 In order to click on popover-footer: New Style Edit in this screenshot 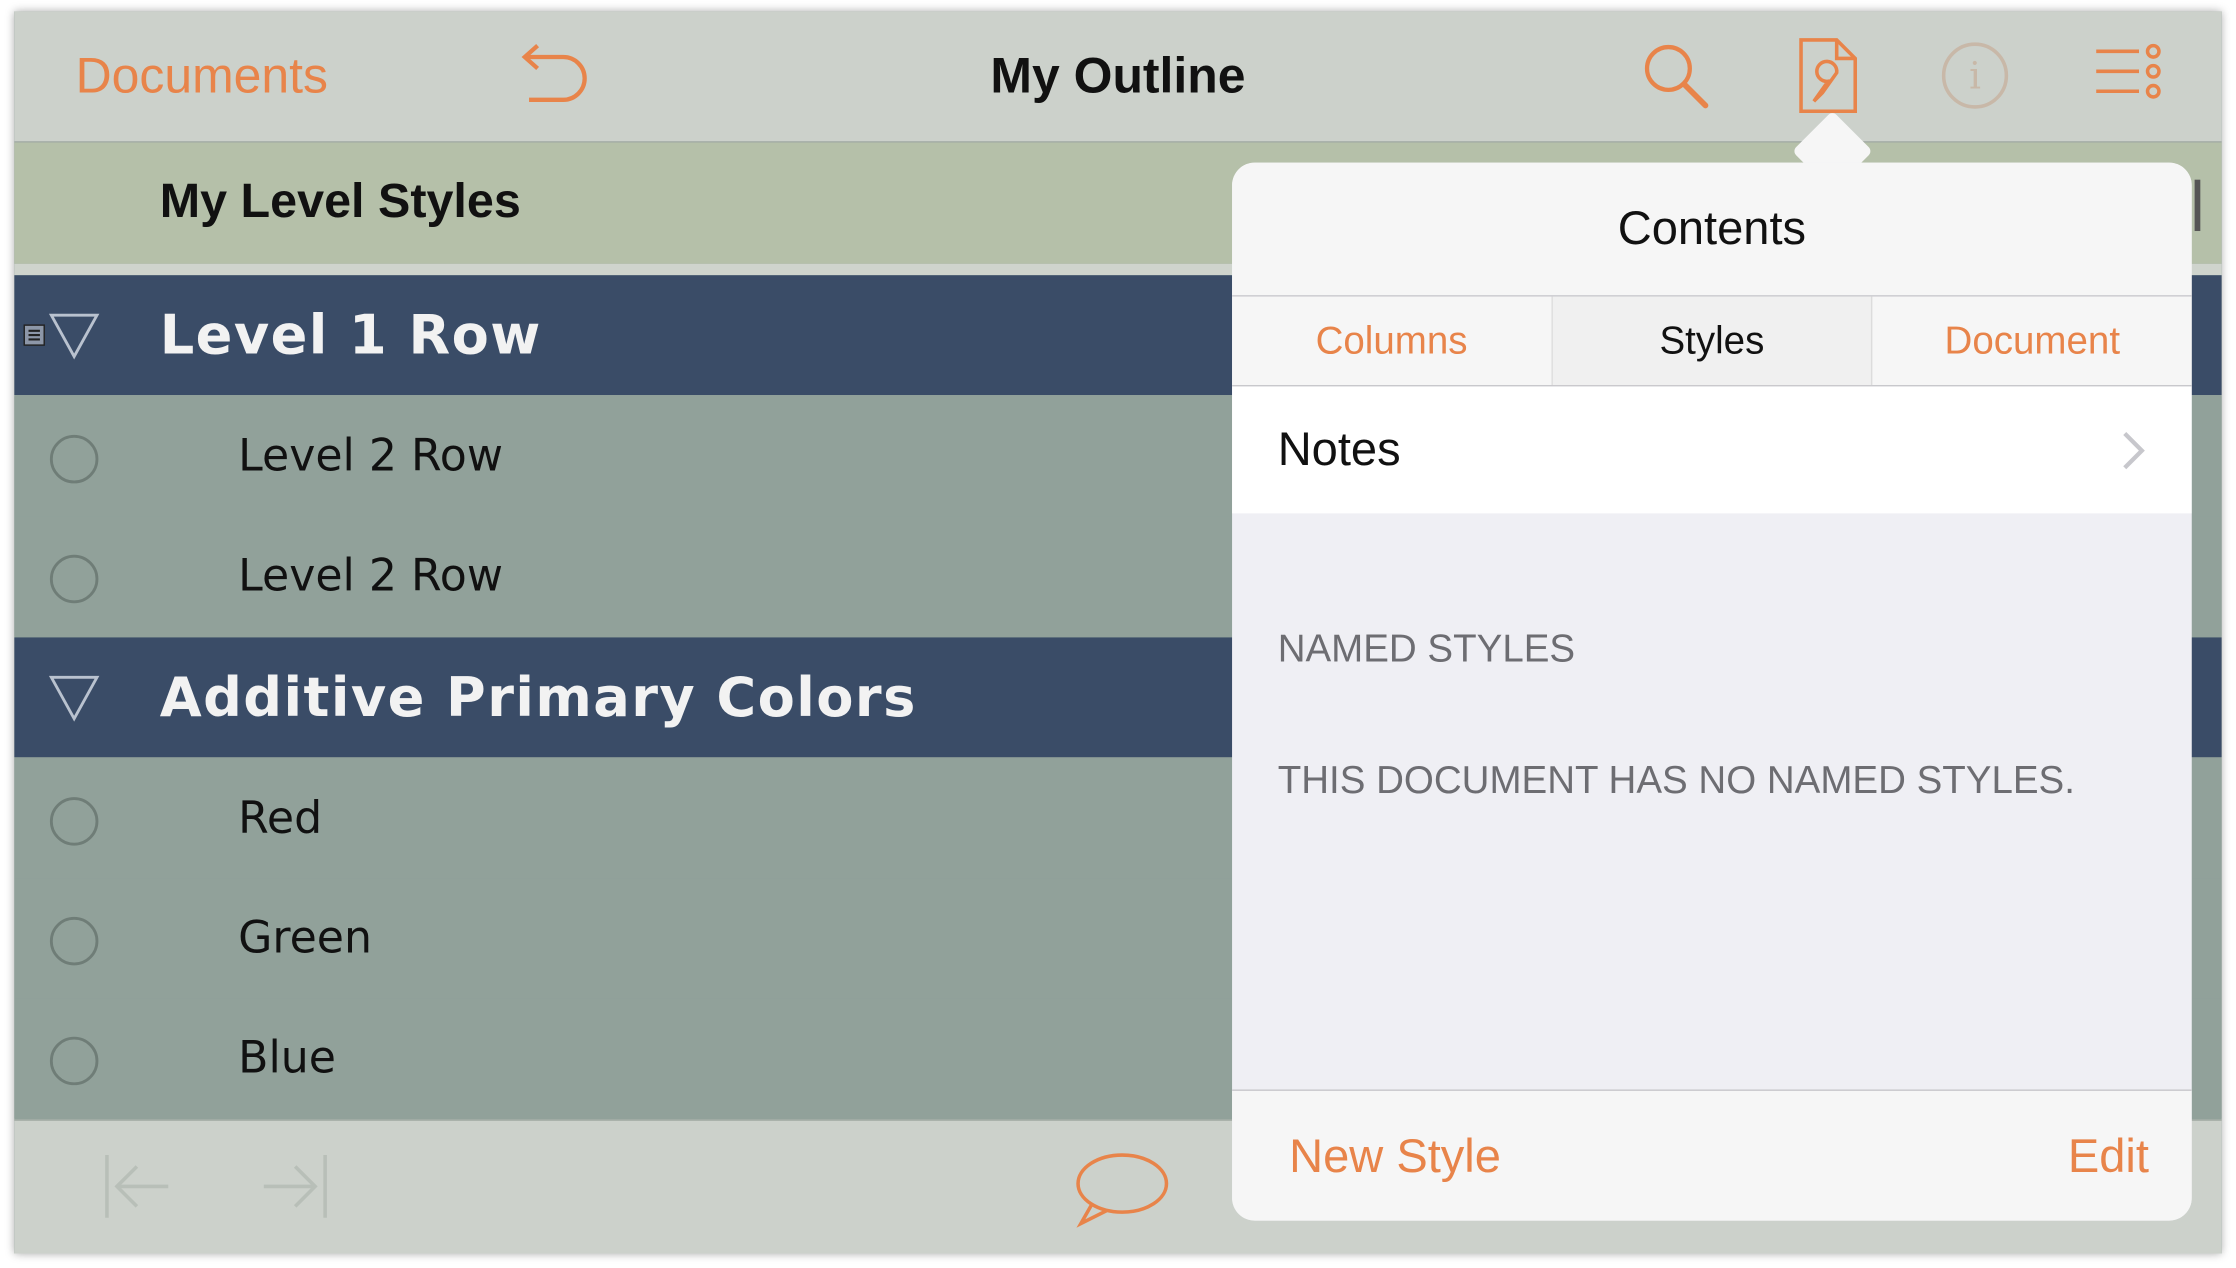, I will do `click(1712, 1155)`.